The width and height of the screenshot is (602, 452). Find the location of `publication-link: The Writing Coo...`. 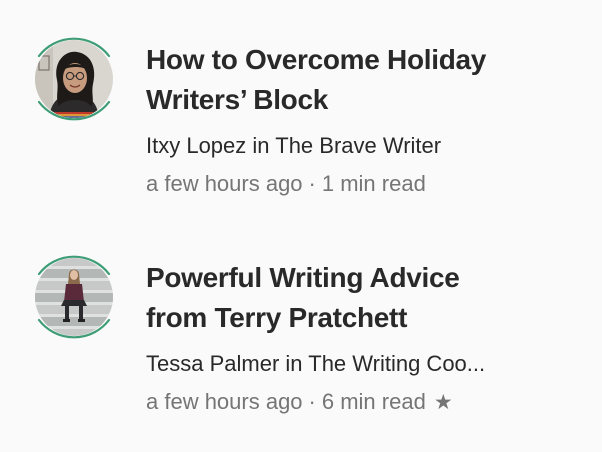

publication-link: The Writing Coo... is located at coordinates (396, 363).